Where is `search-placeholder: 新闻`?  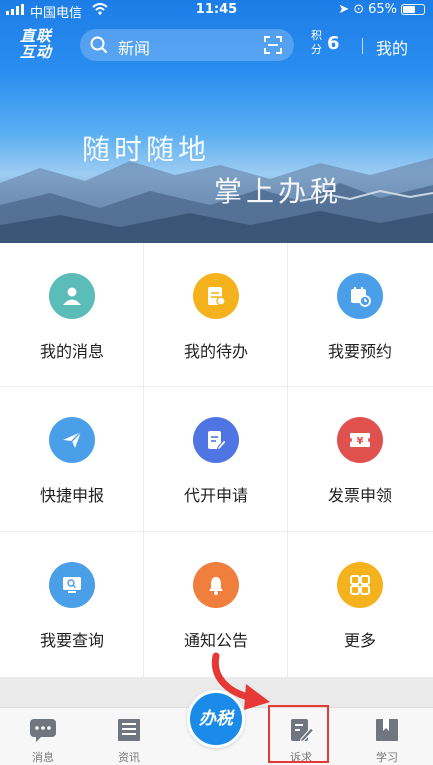 search-placeholder: 新闻 is located at coordinates (134, 48).